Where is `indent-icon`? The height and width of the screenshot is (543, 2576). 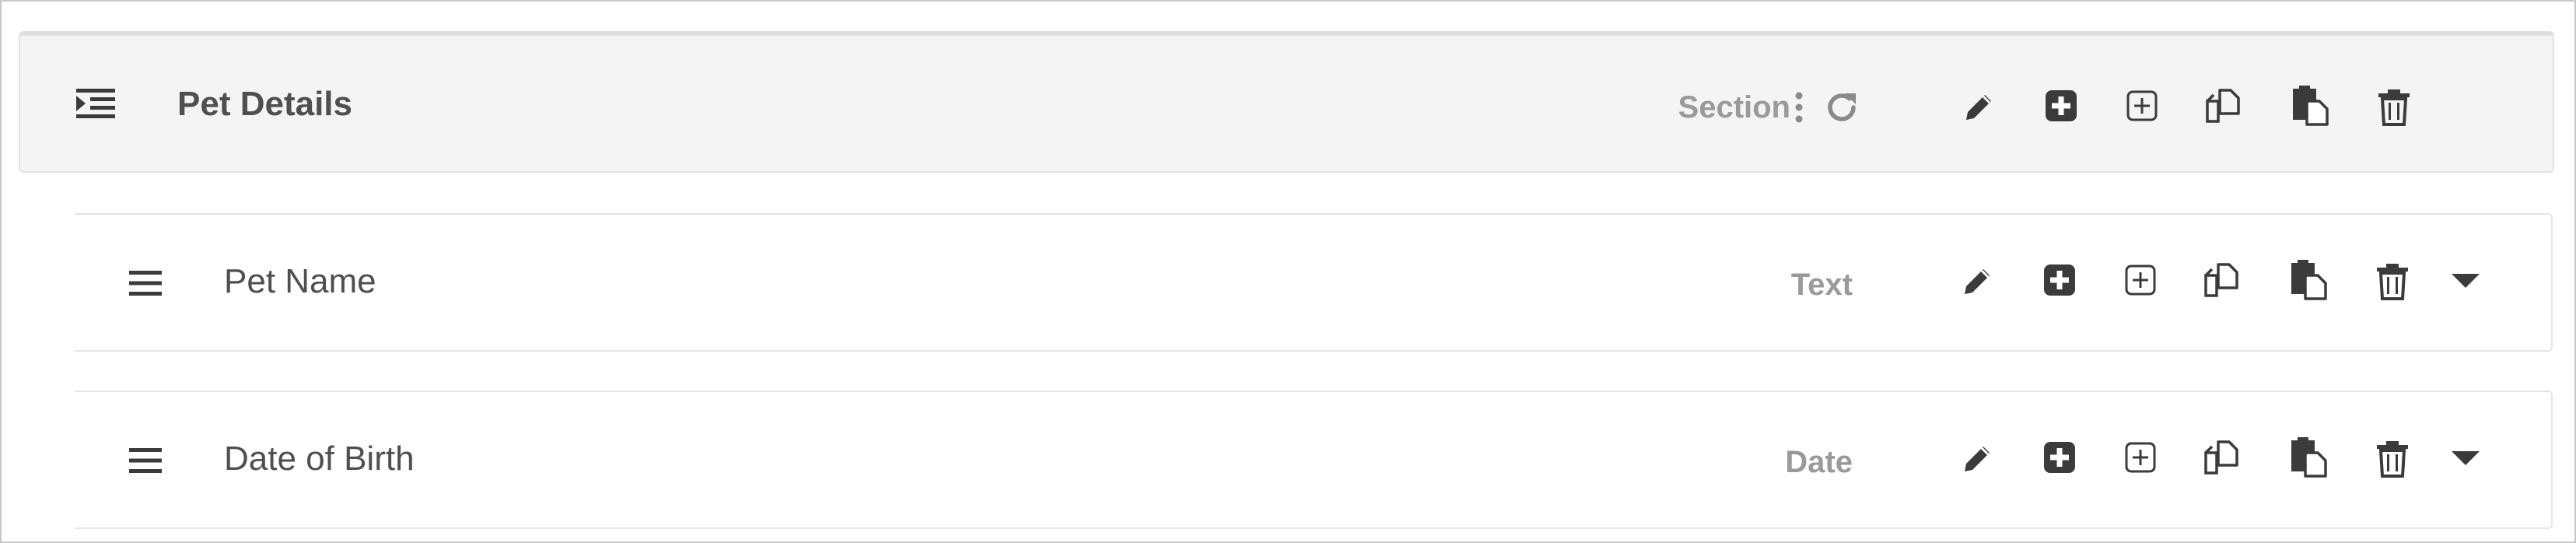
indent-icon is located at coordinates (95, 103).